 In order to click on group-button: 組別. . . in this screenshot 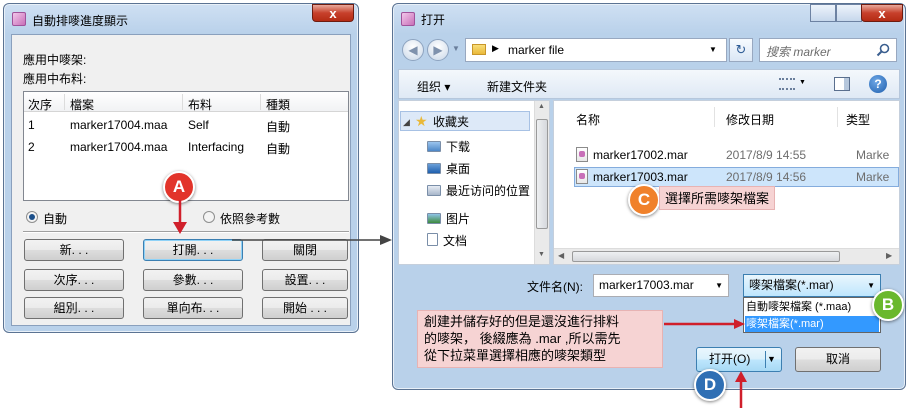, I will do `click(74, 308)`.